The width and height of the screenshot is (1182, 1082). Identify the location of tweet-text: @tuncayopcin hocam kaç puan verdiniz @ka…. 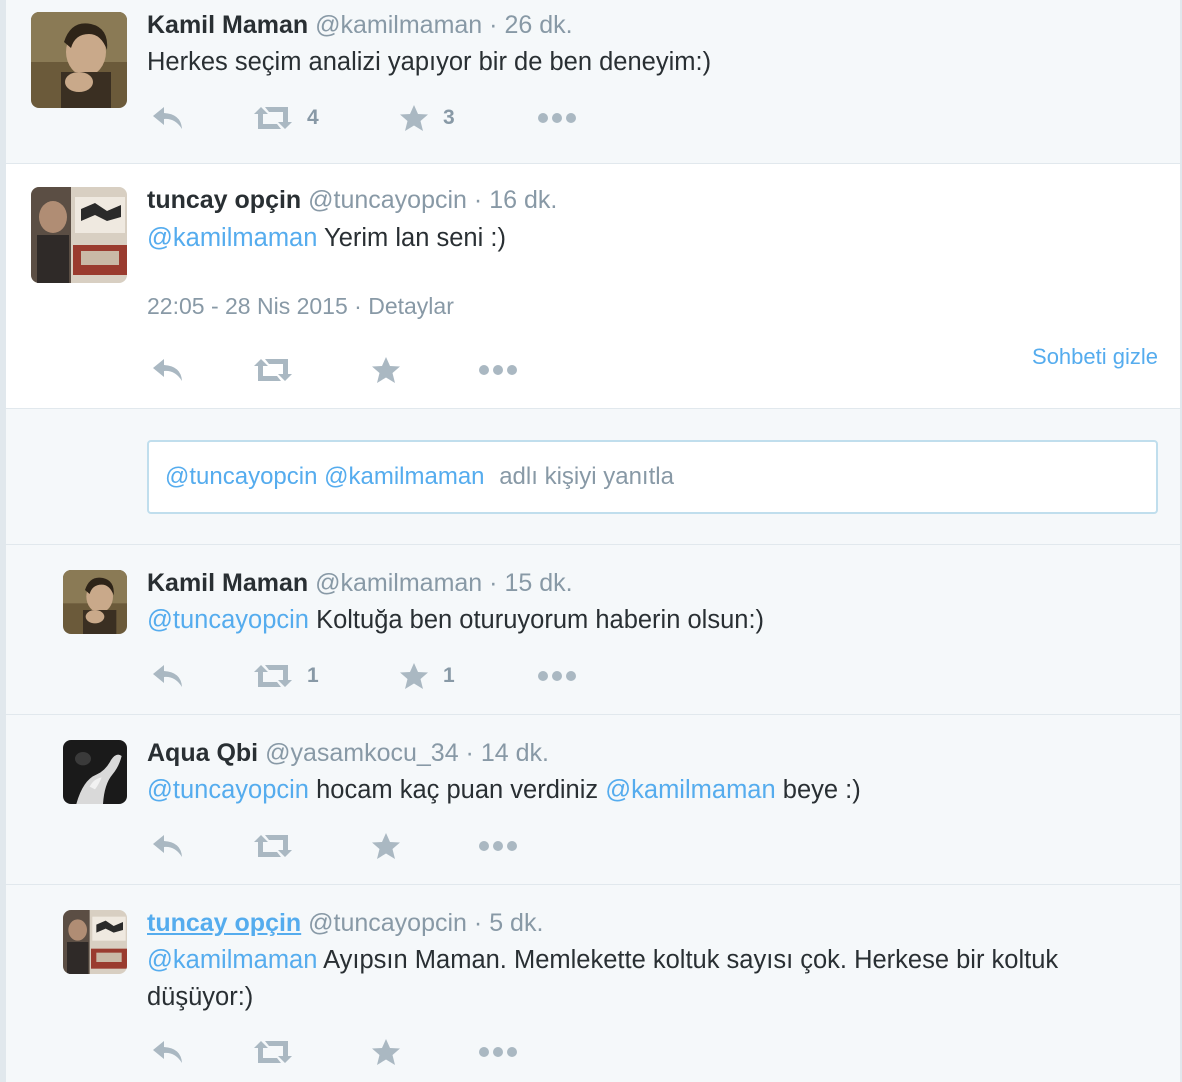
(651, 790).